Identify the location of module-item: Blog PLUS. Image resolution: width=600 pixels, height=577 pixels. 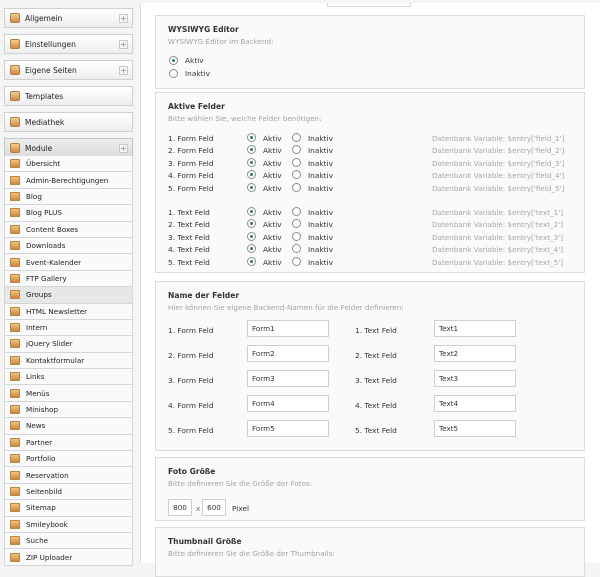
(68, 213).